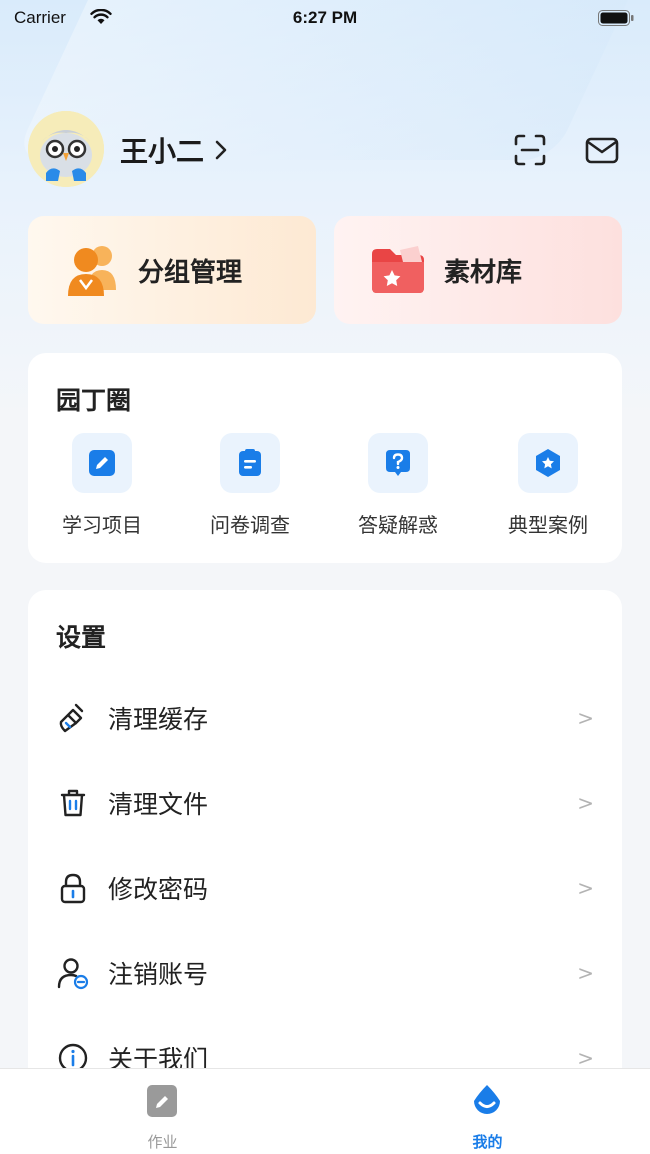  I want to click on settings-item-label: 注销账号, so click(158, 974).